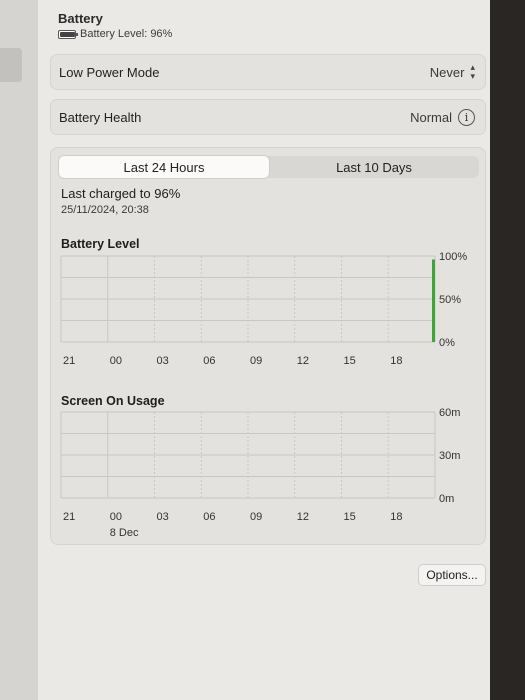 The width and height of the screenshot is (525, 700). Describe the element at coordinates (260, 473) in the screenshot. I see `screen-on-usage-chart: 21 00 03 06 09 12 15 18 8 Dec 60m 30m 0m` at that location.